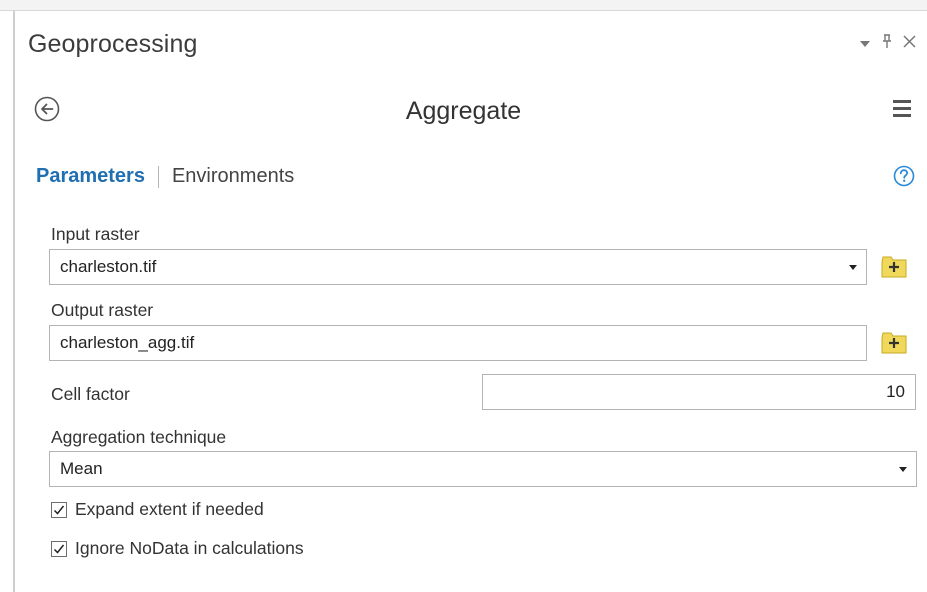 The image size is (927, 592). What do you see at coordinates (139, 437) in the screenshot?
I see `aggregation-technique-label: Aggregation technique` at bounding box center [139, 437].